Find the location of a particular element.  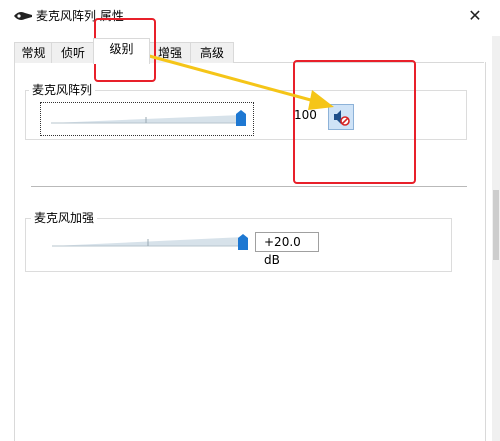

mic-array-group-label: 麦克风阵列 is located at coordinates (62, 90).